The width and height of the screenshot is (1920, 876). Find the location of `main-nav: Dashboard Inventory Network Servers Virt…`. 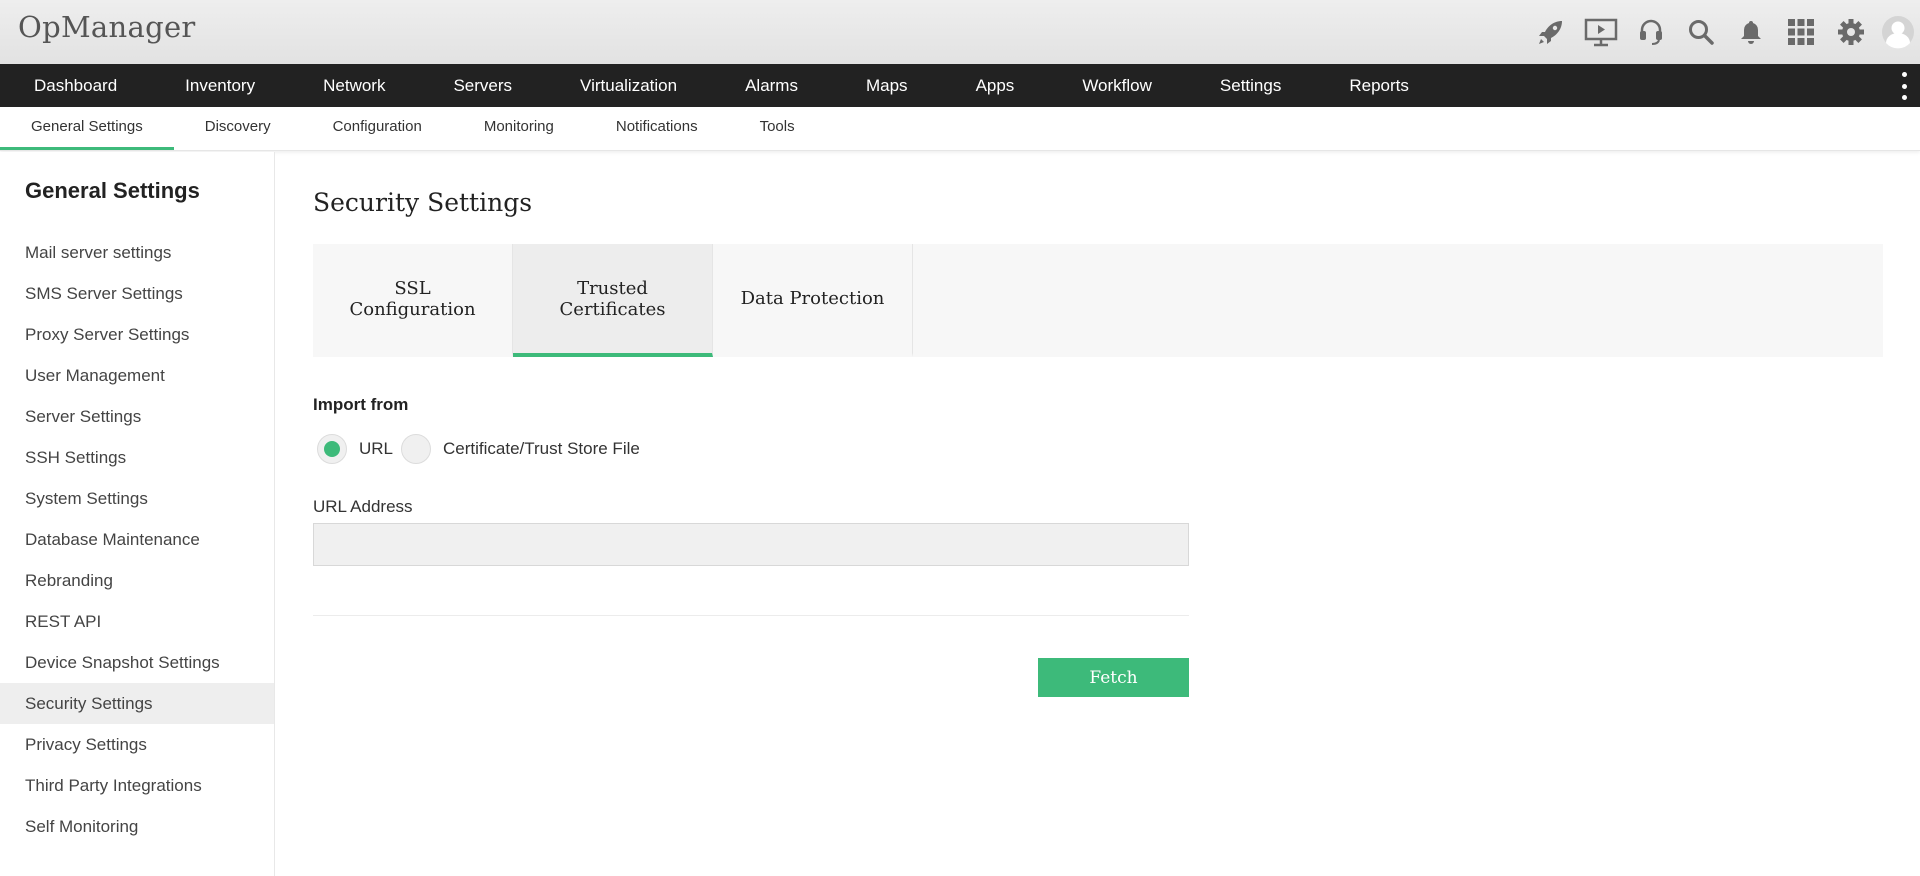

main-nav: Dashboard Inventory Network Servers Virt… is located at coordinates (960, 85).